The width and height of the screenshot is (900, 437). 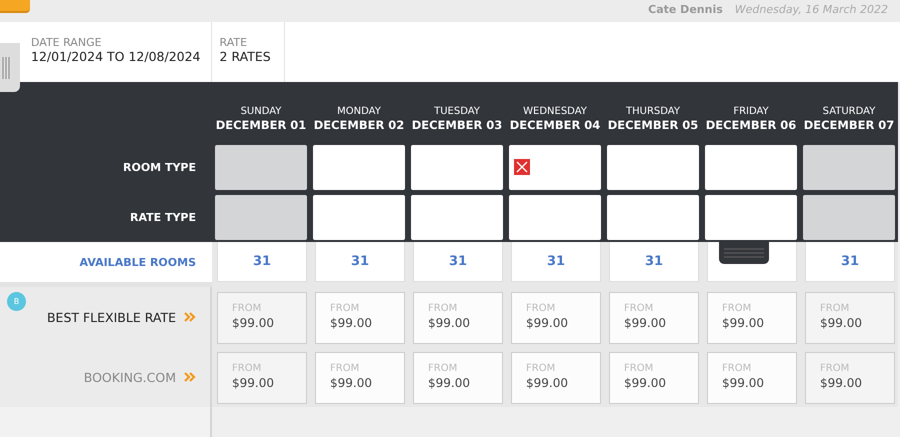 I want to click on weekday-label: TUESDAY, so click(x=457, y=111).